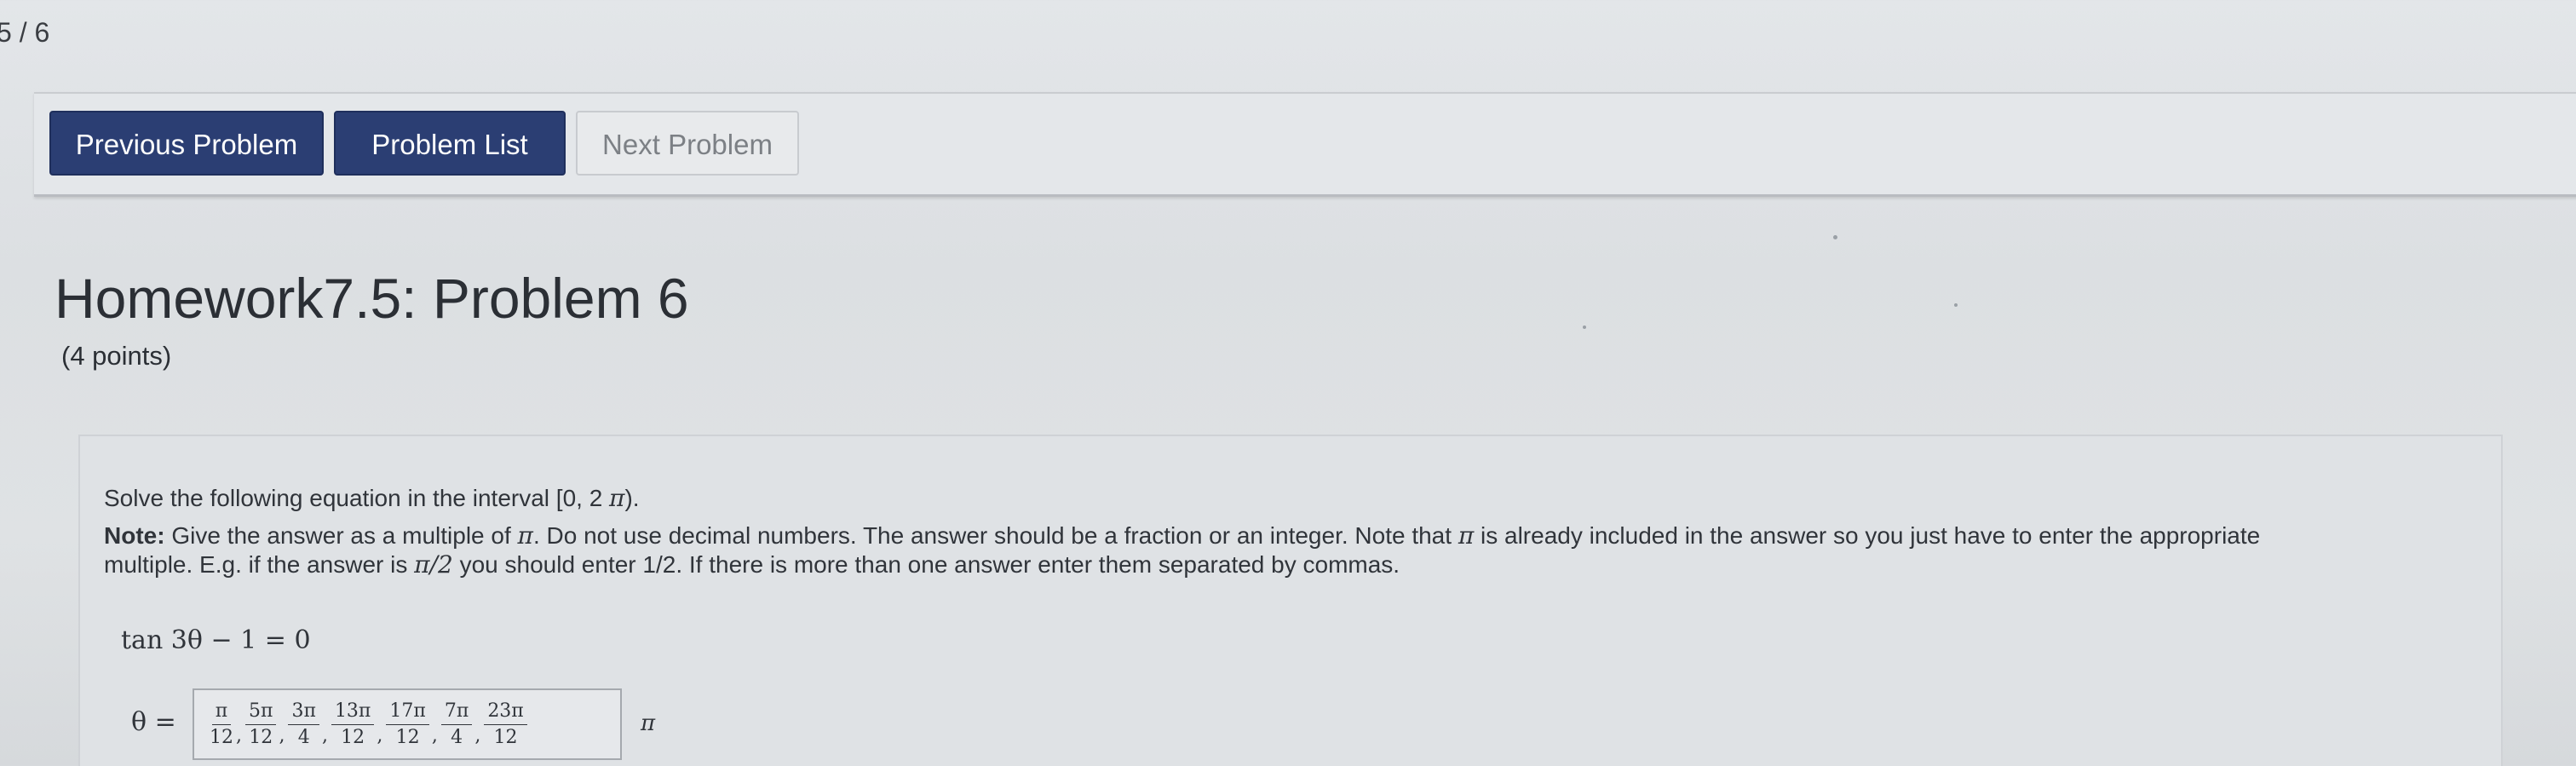 The height and width of the screenshot is (766, 2576). What do you see at coordinates (117, 356) in the screenshot?
I see `problem-points: (4 points)` at bounding box center [117, 356].